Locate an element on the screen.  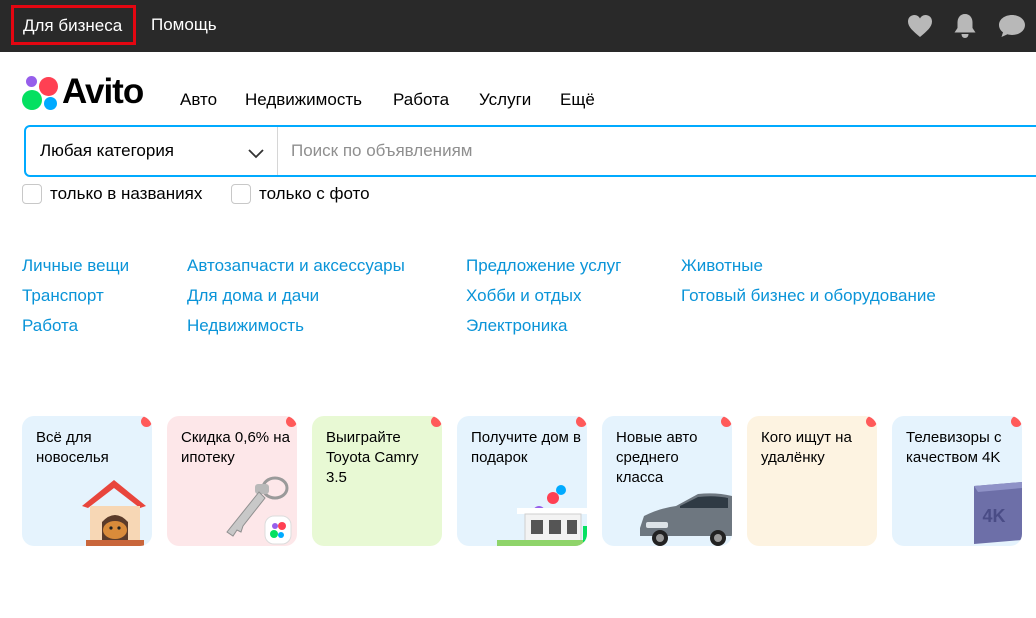
logo-dot-blue is located at coordinates (50, 103).